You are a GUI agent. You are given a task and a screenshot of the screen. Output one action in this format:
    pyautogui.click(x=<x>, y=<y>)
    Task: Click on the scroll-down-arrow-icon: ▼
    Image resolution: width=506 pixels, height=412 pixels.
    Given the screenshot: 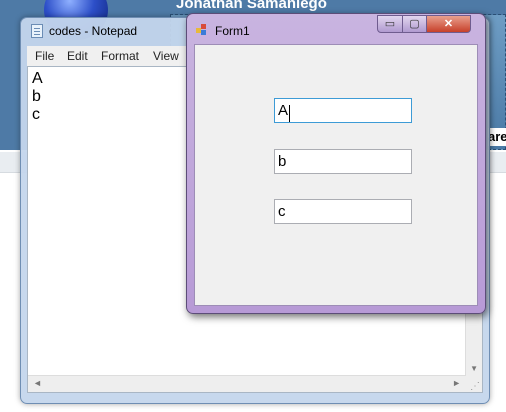 What is the action you would take?
    pyautogui.click(x=474, y=368)
    